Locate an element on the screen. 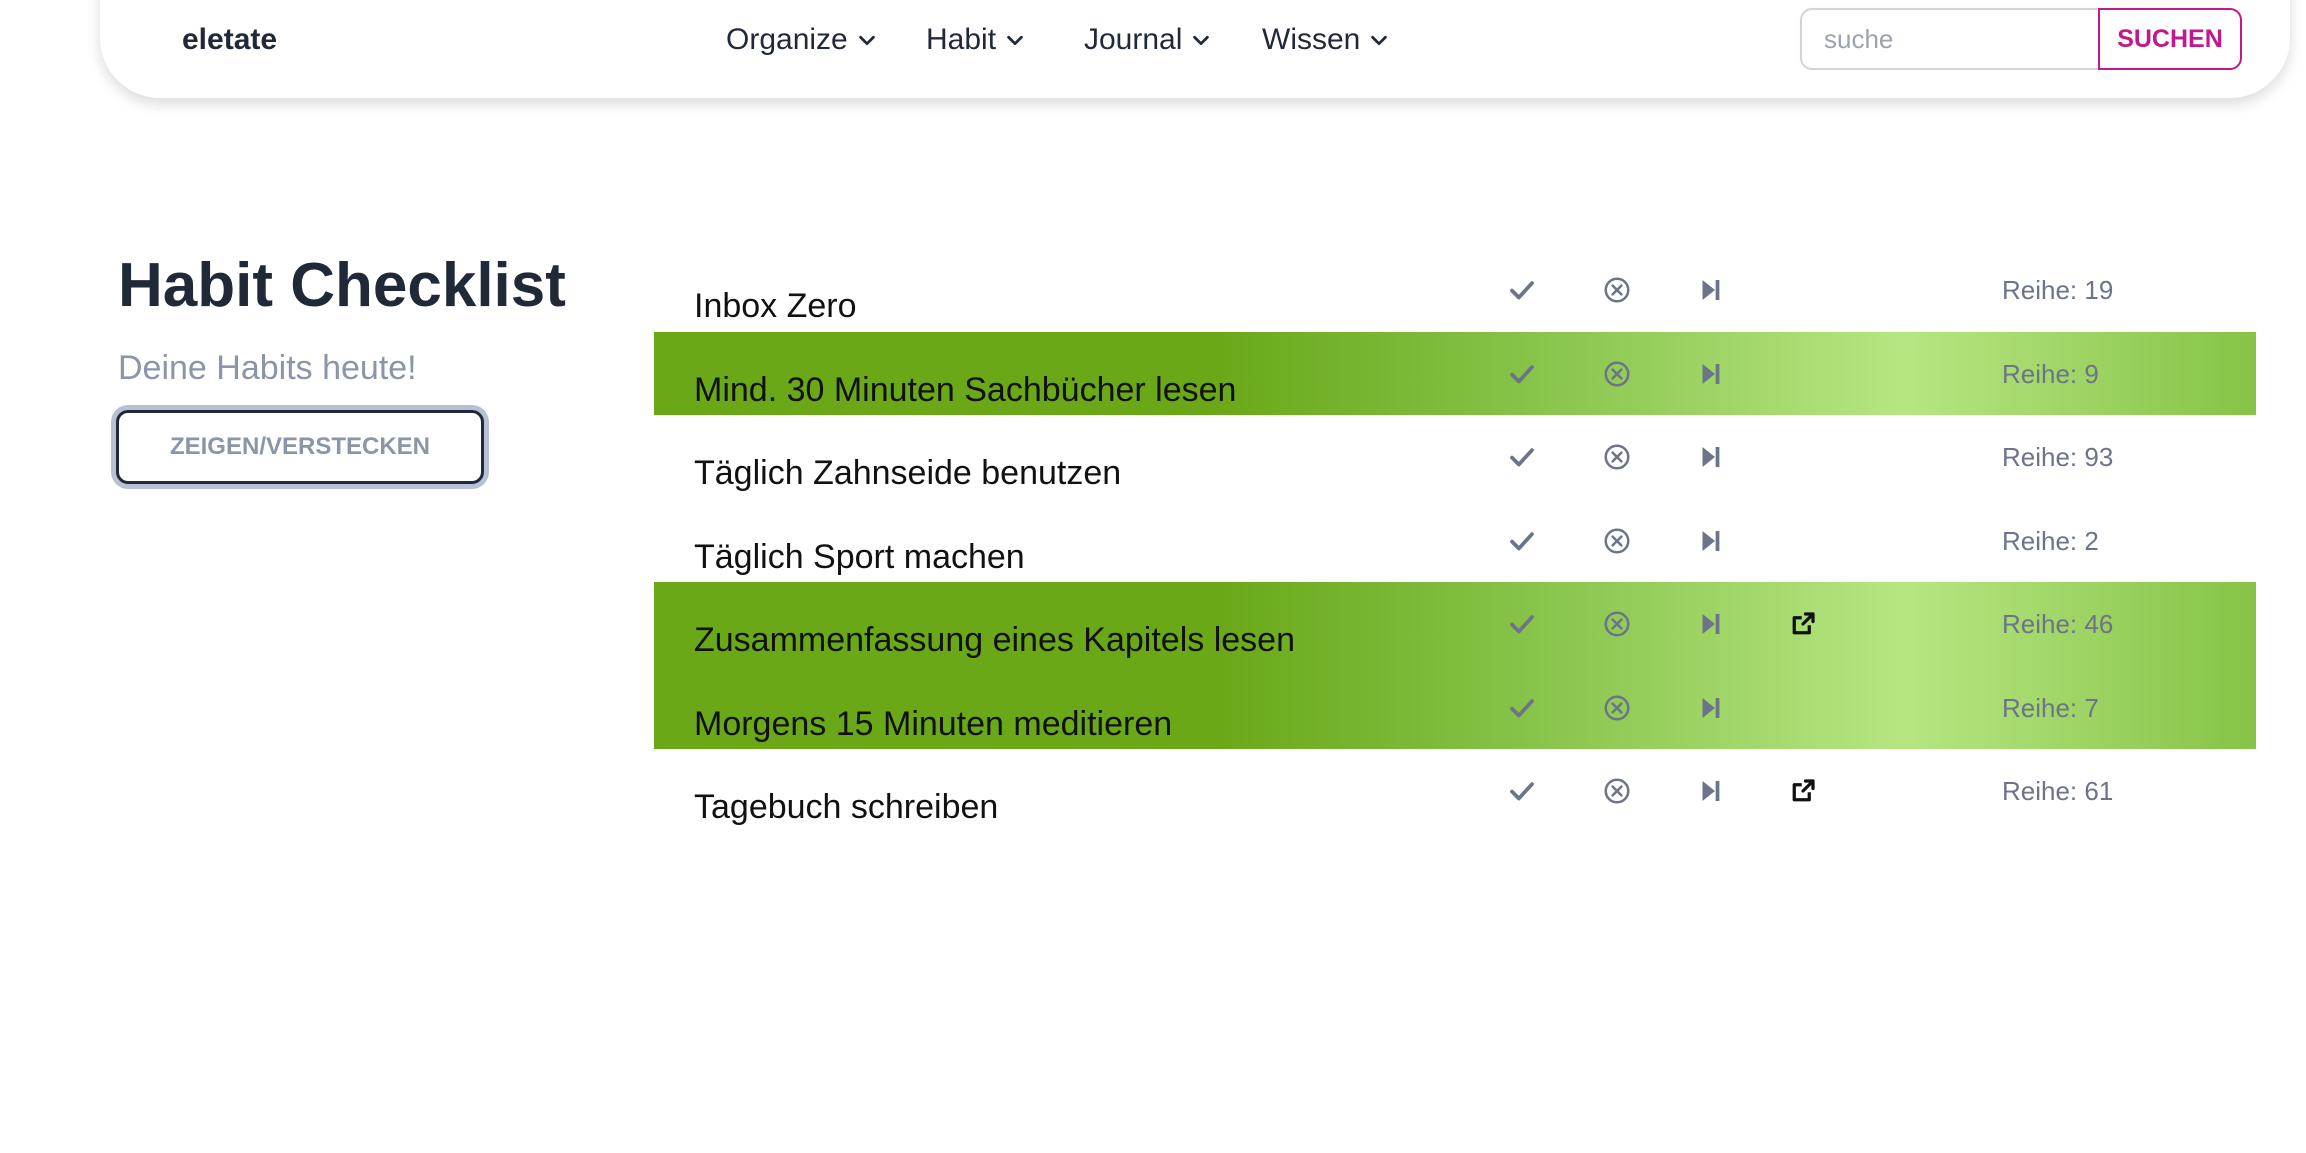 This screenshot has height=1153, width=2306. streak-count: Reihe: 46 is located at coordinates (2057, 624).